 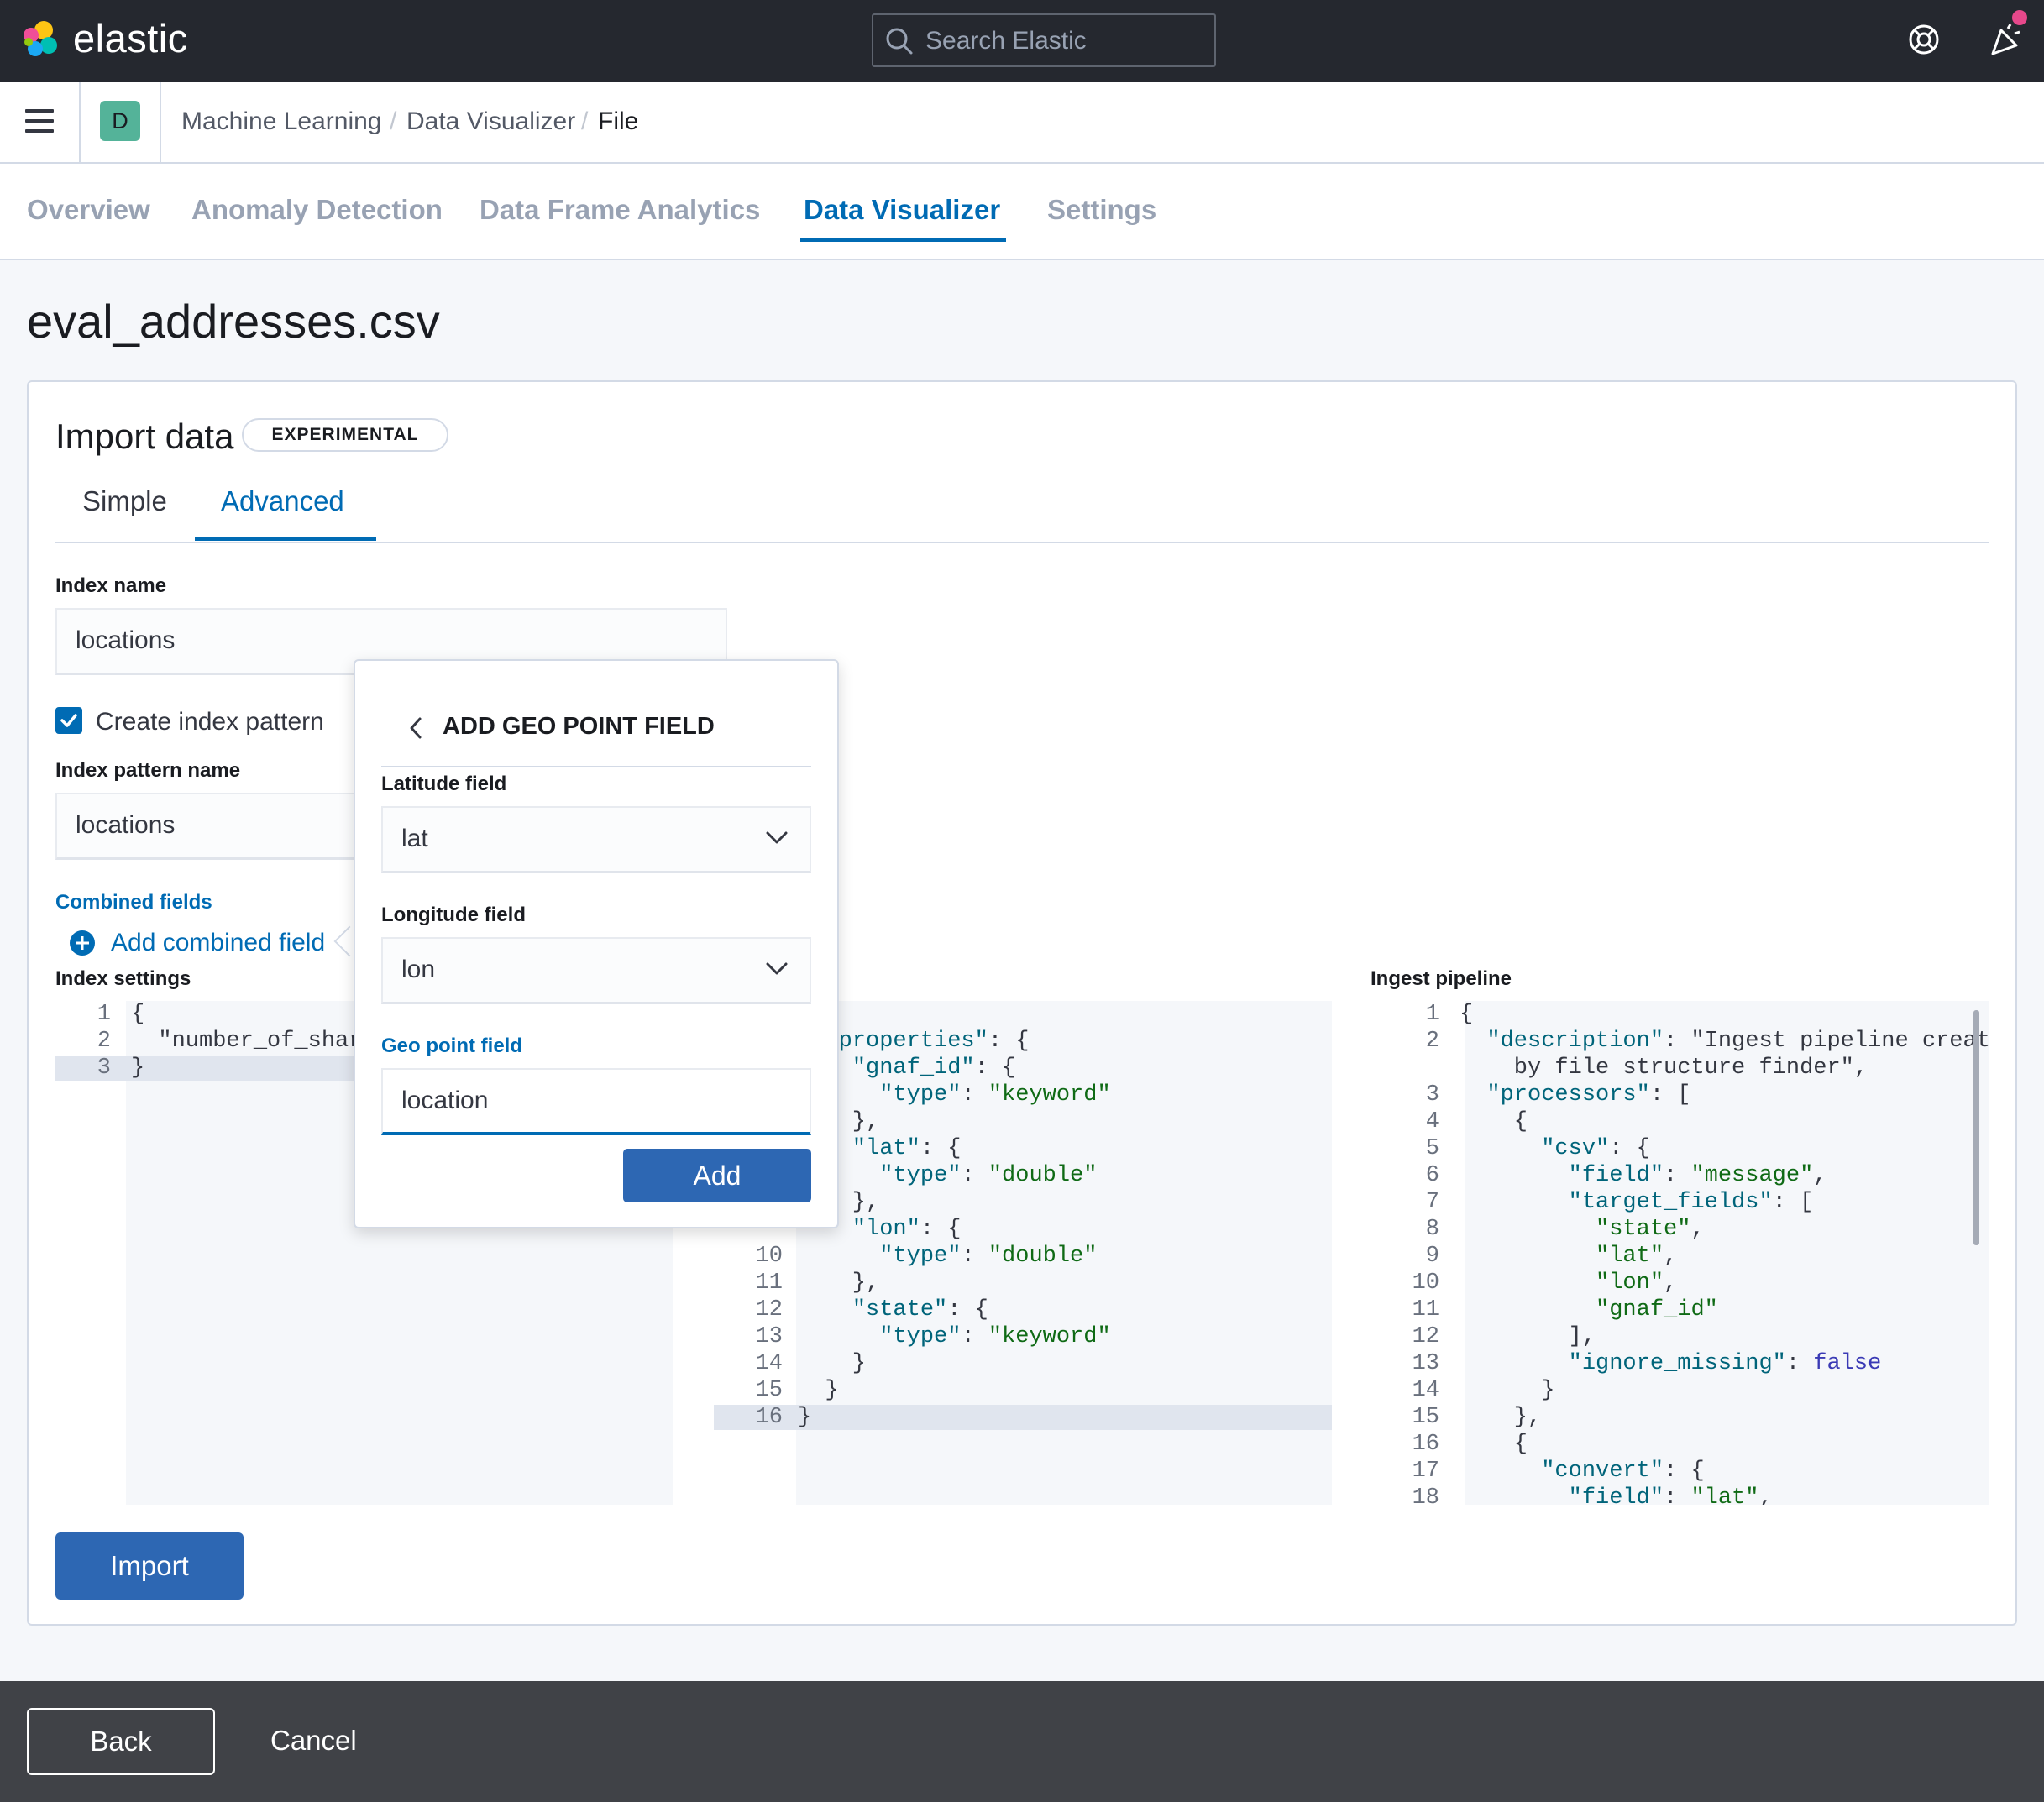 I want to click on longitude-field-select: lon, so click(x=596, y=970).